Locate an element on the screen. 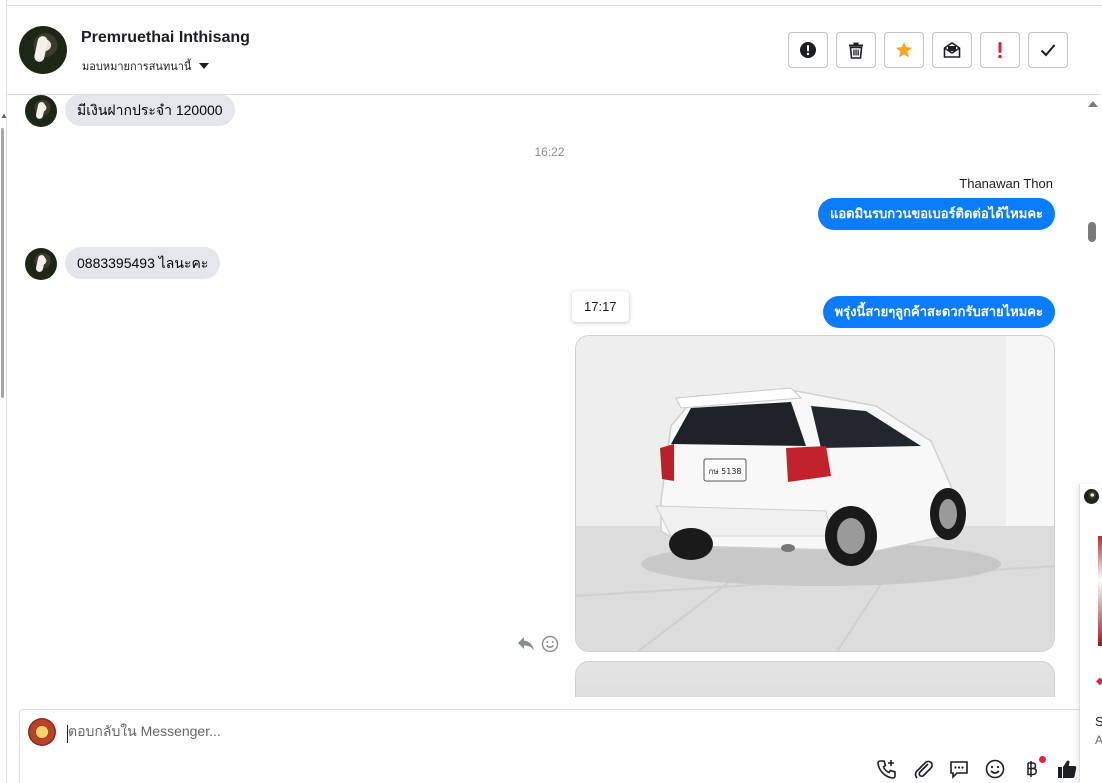 The image size is (1102, 783). reply-icon is located at coordinates (526, 644).